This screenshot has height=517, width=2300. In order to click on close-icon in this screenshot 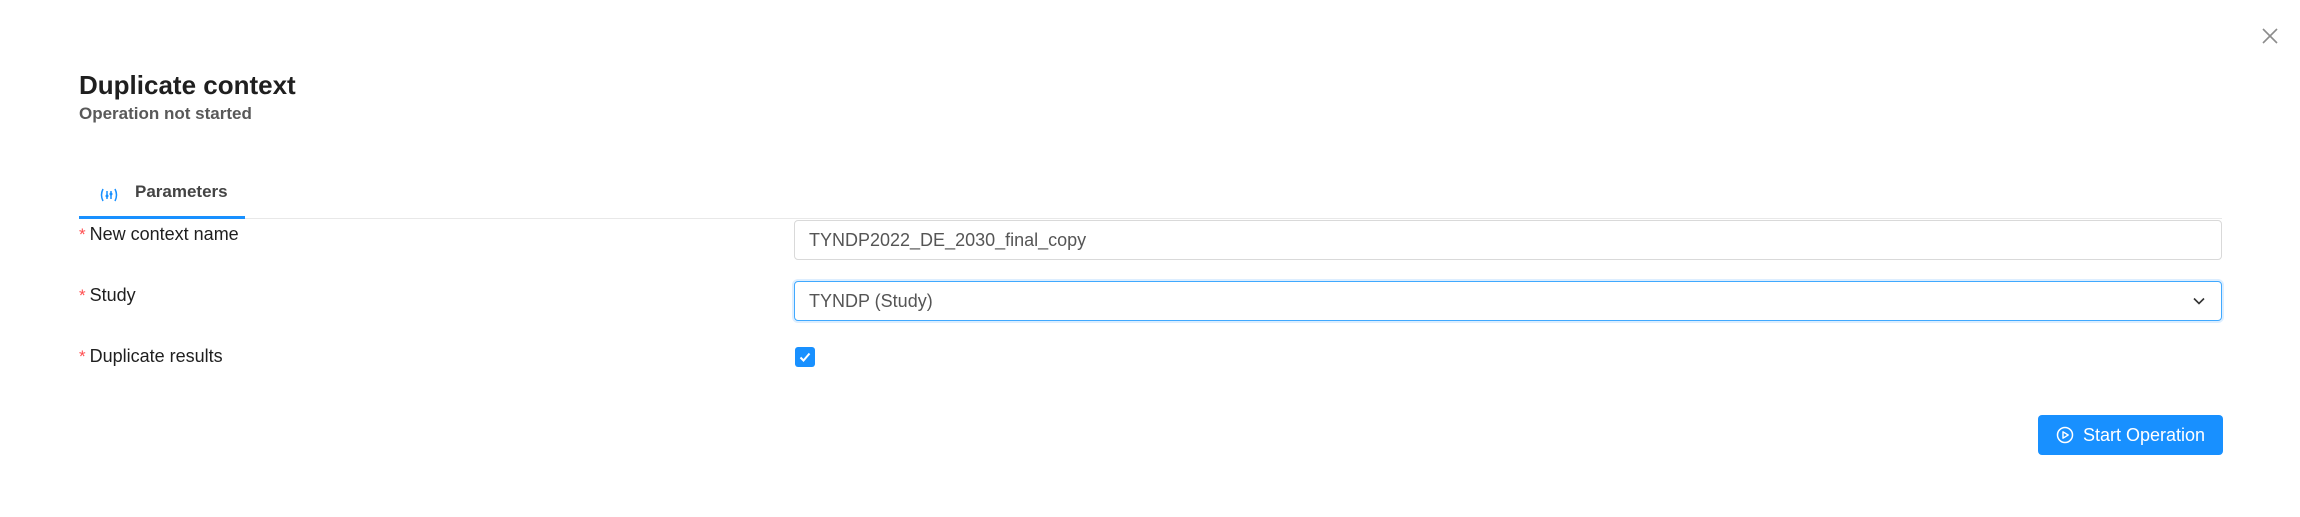, I will do `click(2270, 36)`.